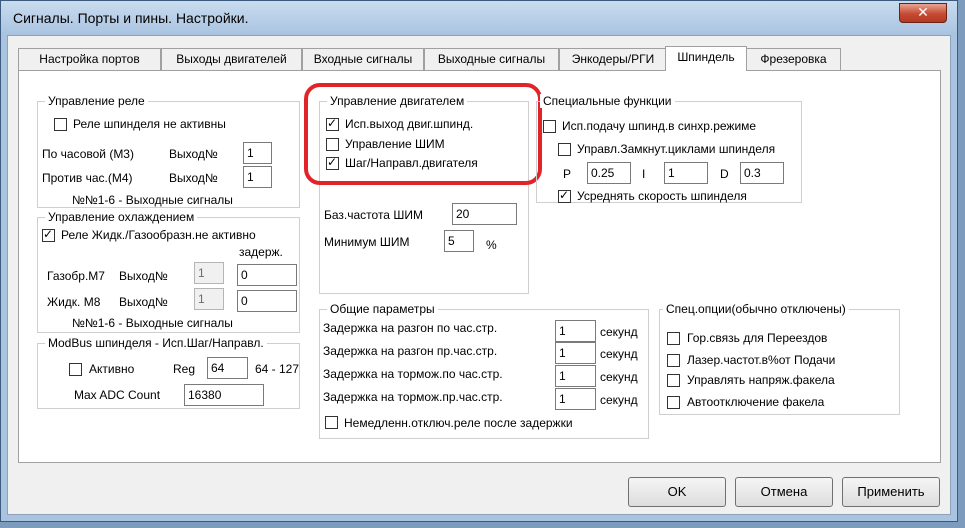 The image size is (965, 528). I want to click on modbus-active-label: Активно, so click(112, 369).